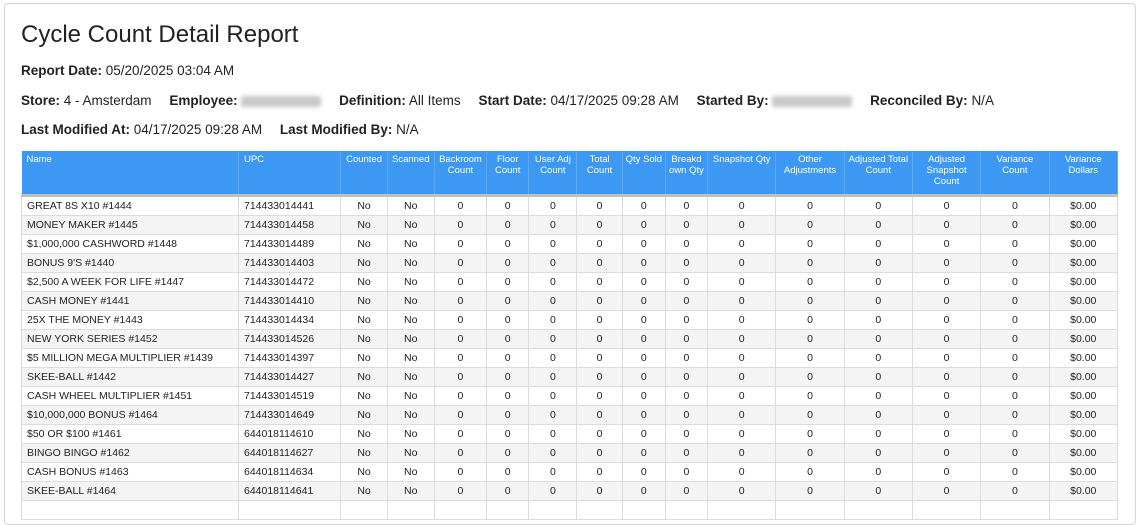 The image size is (1140, 525). What do you see at coordinates (644, 173) in the screenshot?
I see `column-header: Qty Sold` at bounding box center [644, 173].